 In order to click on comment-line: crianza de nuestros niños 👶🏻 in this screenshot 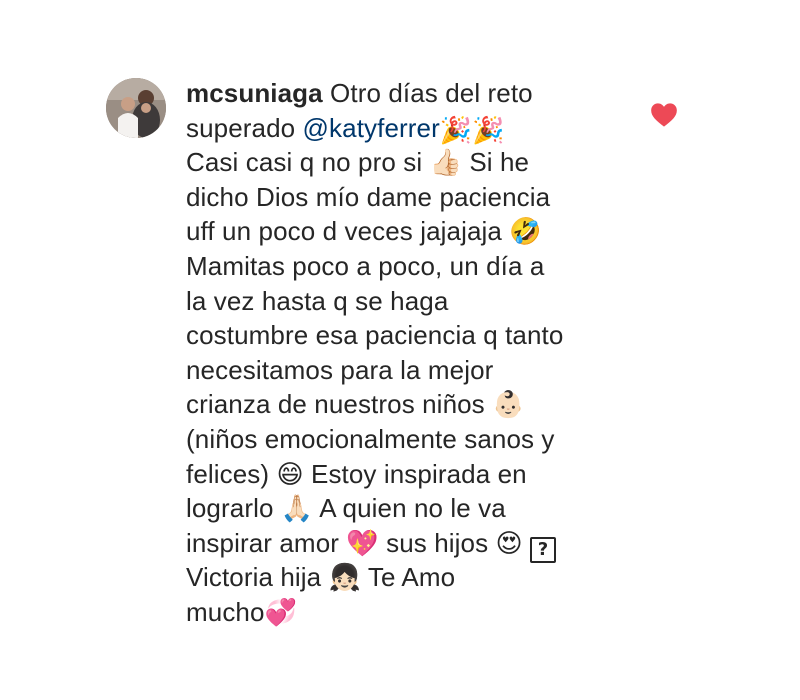, I will do `click(355, 404)`.